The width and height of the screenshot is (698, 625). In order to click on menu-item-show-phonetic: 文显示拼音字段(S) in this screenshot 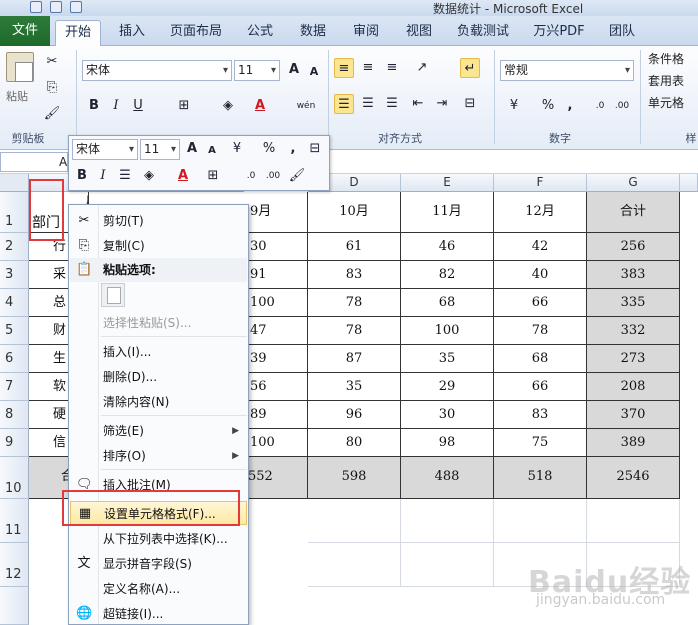, I will do `click(158, 564)`.